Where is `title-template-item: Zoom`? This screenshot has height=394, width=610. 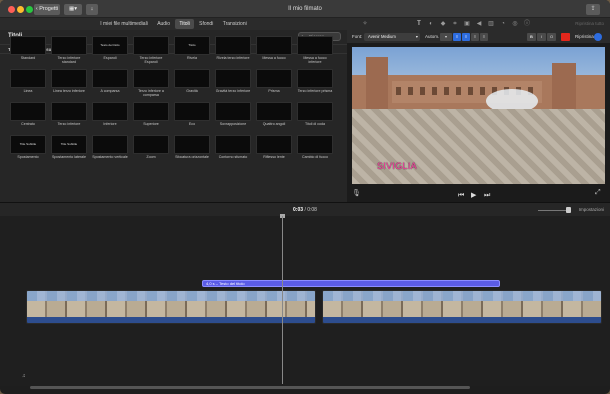
title-template-item: Zoom is located at coordinates (151, 147).